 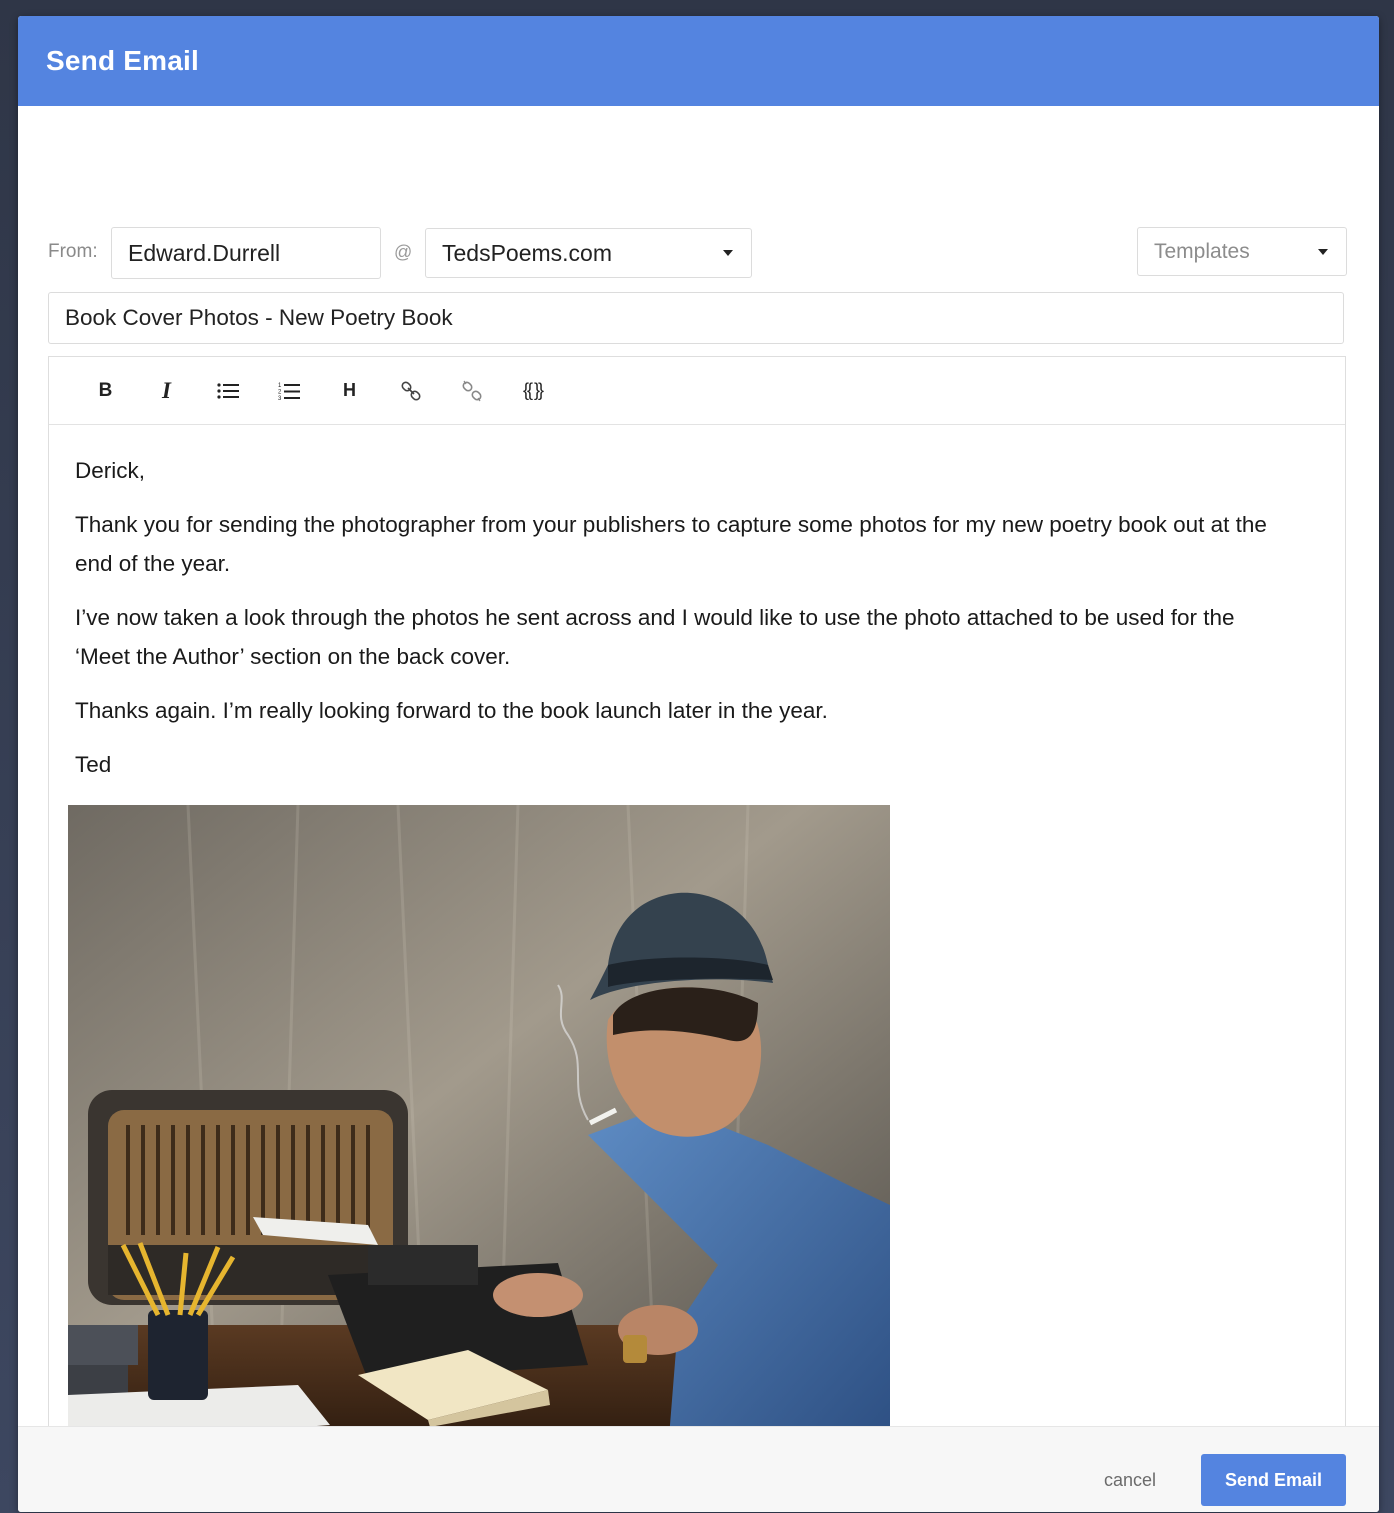 I want to click on italic-button: I, so click(x=166, y=391).